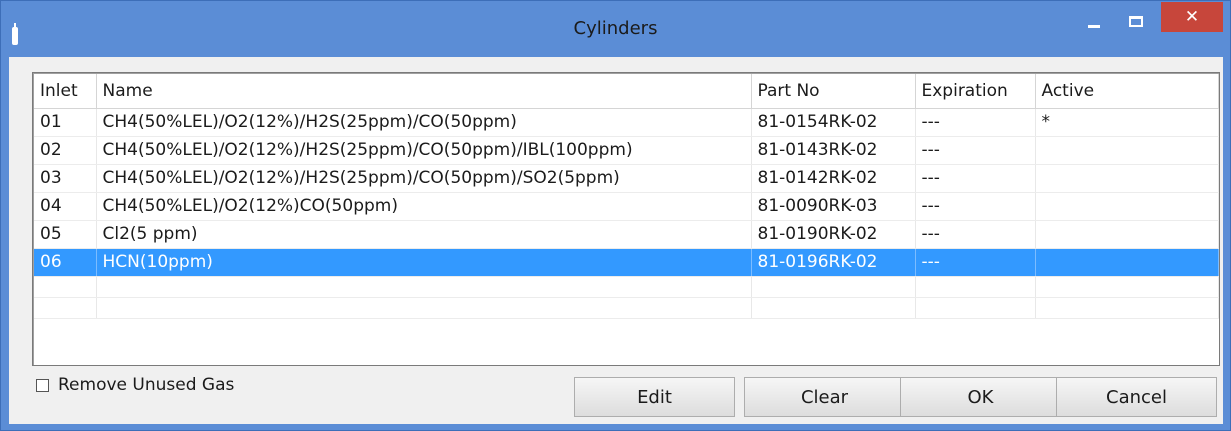 The height and width of the screenshot is (431, 1231). Describe the element at coordinates (824, 397) in the screenshot. I see `clear-button: Clear` at that location.